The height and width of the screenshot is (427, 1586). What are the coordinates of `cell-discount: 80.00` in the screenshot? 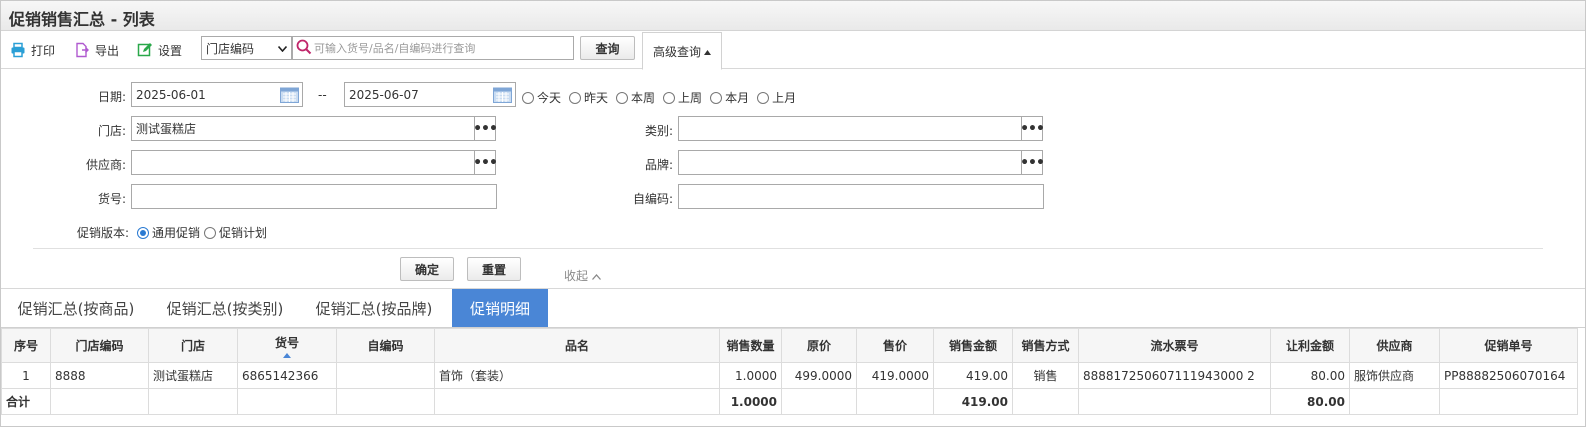 It's located at (1310, 375).